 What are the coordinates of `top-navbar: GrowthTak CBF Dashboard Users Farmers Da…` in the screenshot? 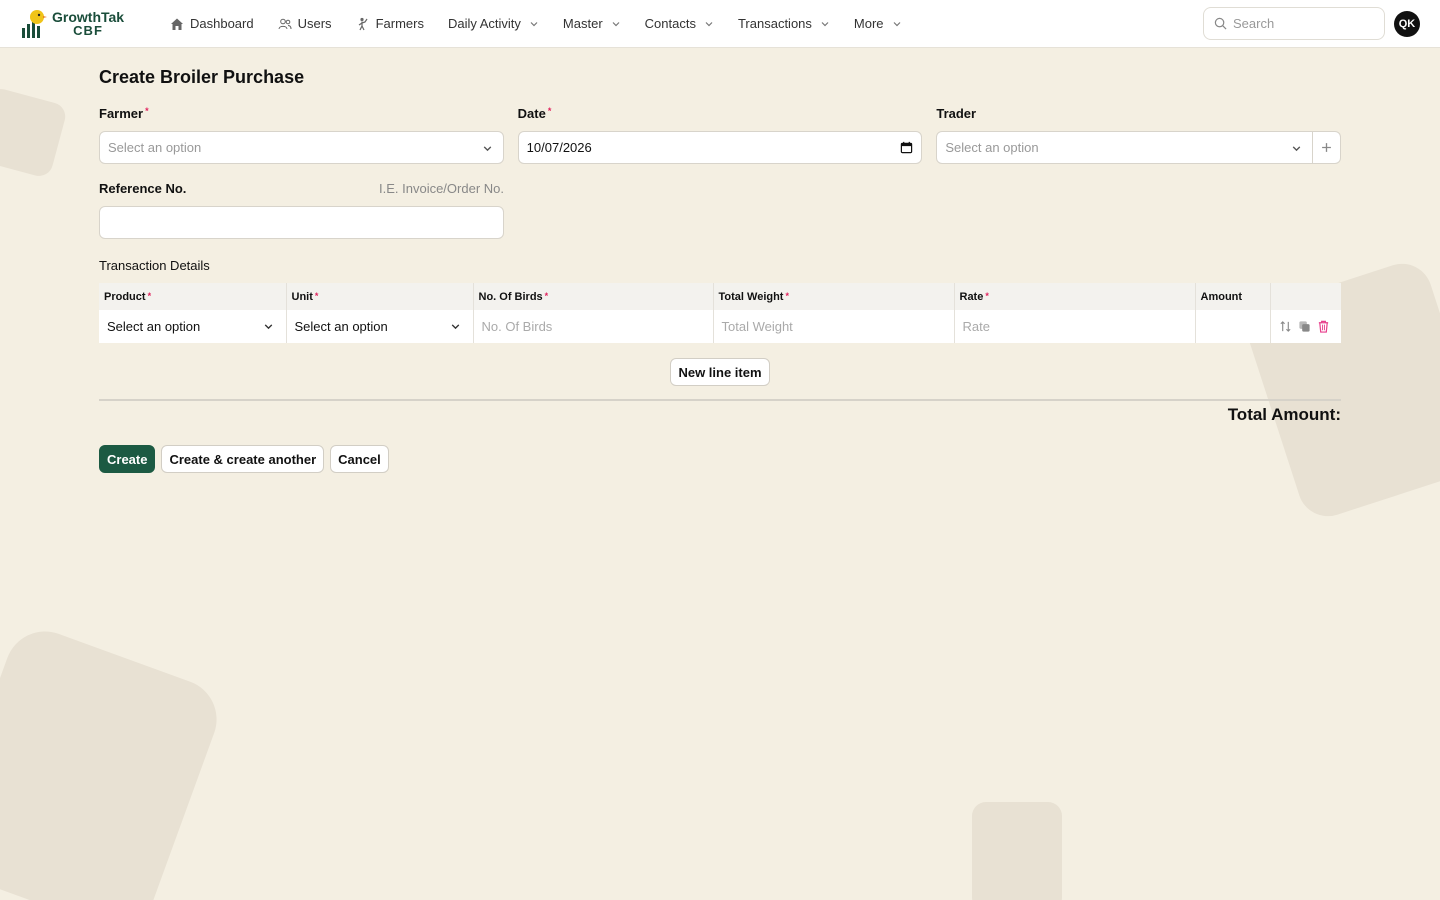 It's located at (720, 24).